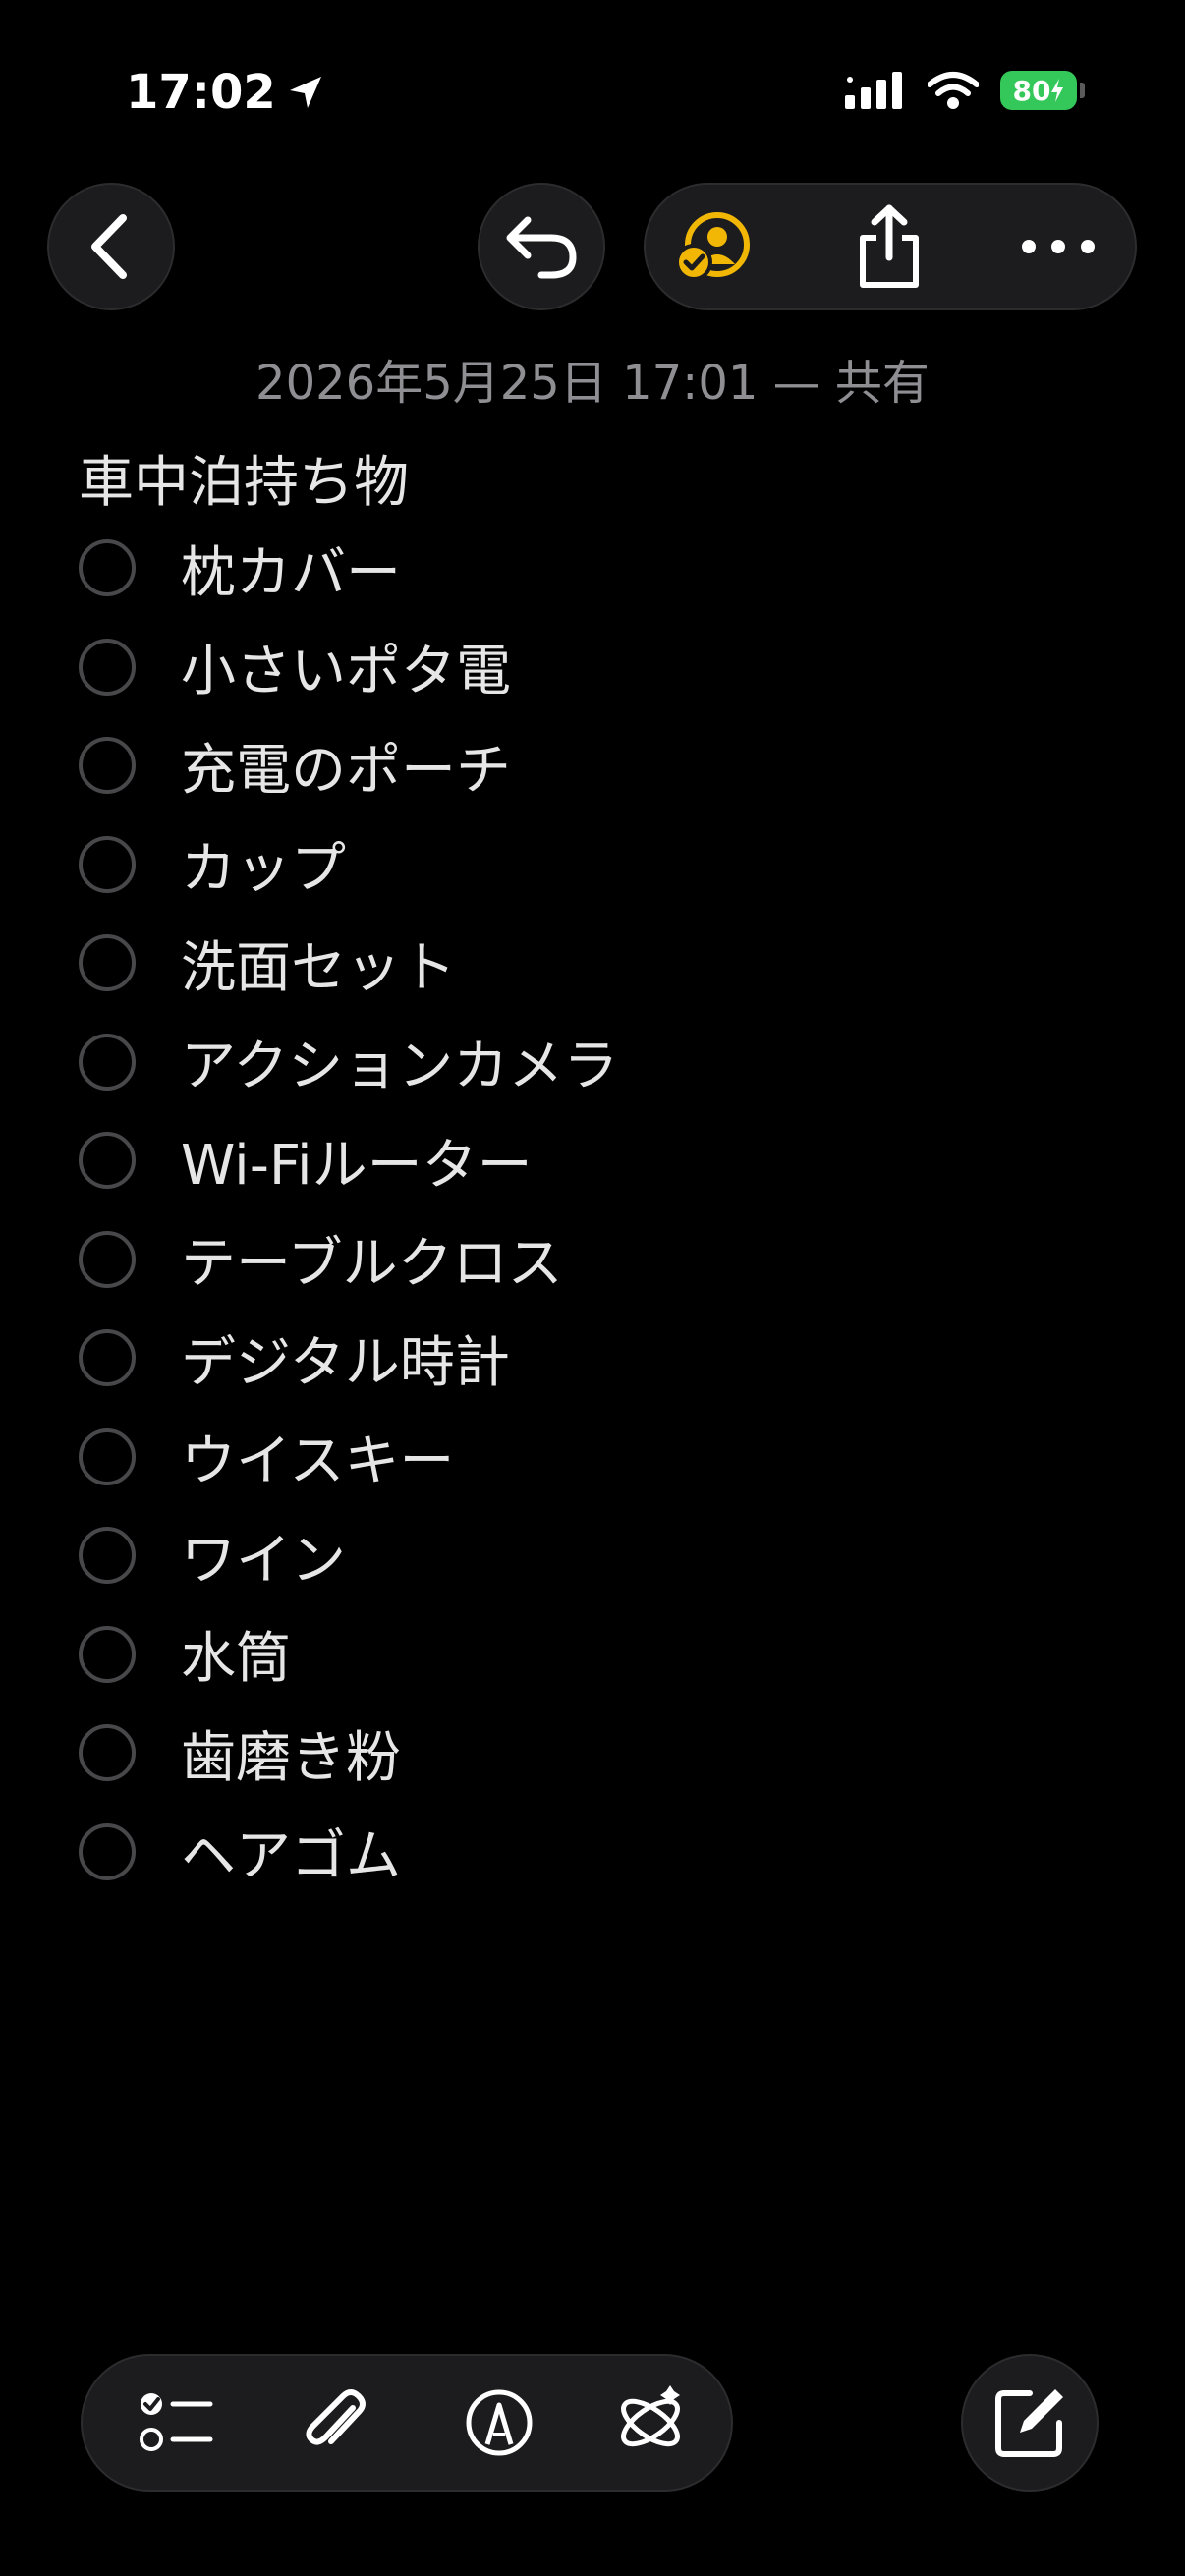 This screenshot has width=1185, height=2576. I want to click on status-time: 17:02, so click(226, 92).